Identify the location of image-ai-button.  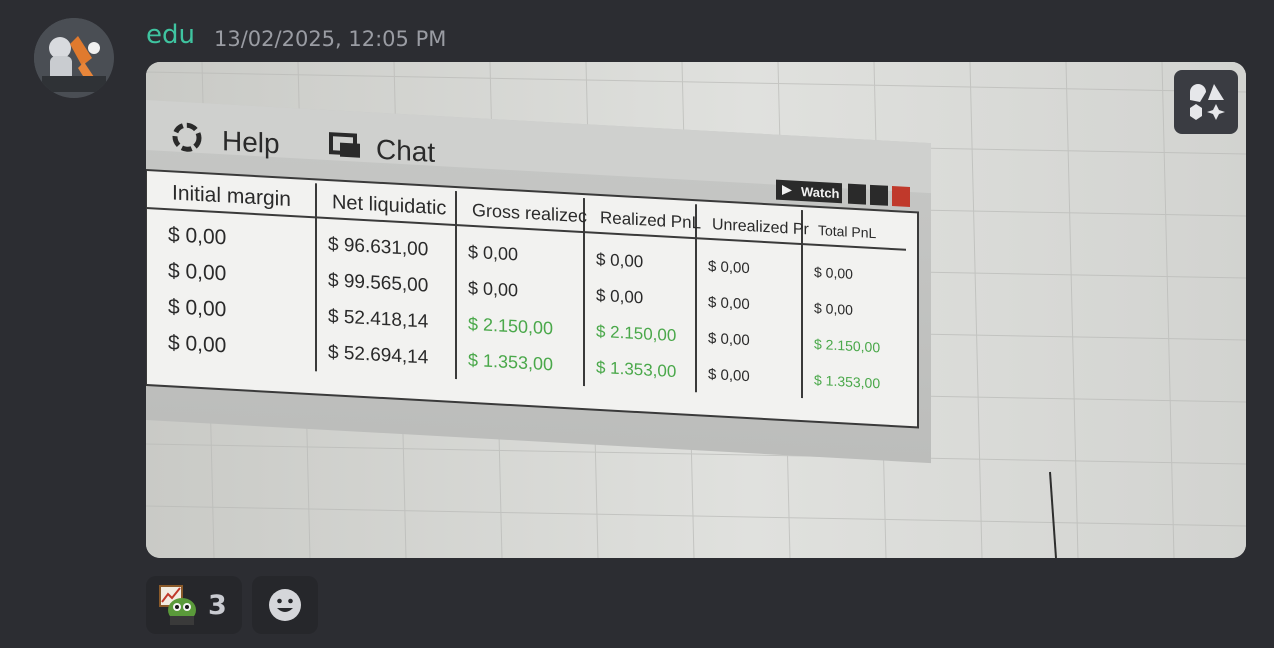
(1206, 102).